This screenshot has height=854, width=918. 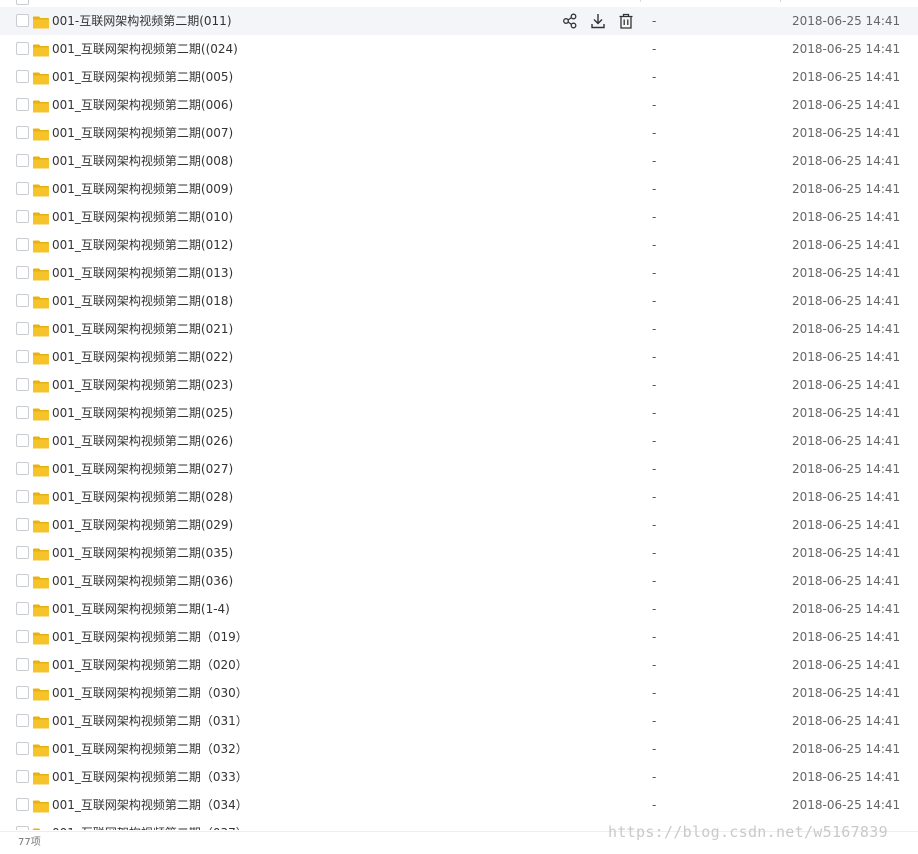 What do you see at coordinates (459, 497) in the screenshot?
I see `file-row: 001_互联网架构视频第二期(028) - 2018-06-25 14:41` at bounding box center [459, 497].